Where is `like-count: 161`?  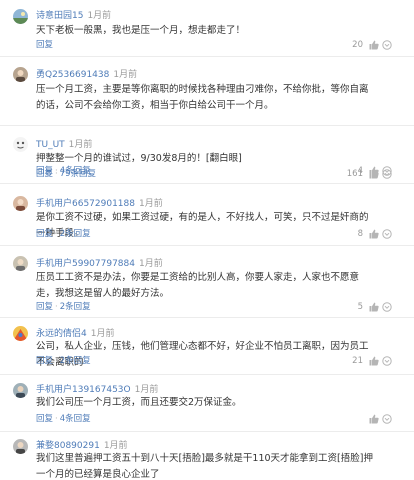 like-count: 161 is located at coordinates (354, 174).